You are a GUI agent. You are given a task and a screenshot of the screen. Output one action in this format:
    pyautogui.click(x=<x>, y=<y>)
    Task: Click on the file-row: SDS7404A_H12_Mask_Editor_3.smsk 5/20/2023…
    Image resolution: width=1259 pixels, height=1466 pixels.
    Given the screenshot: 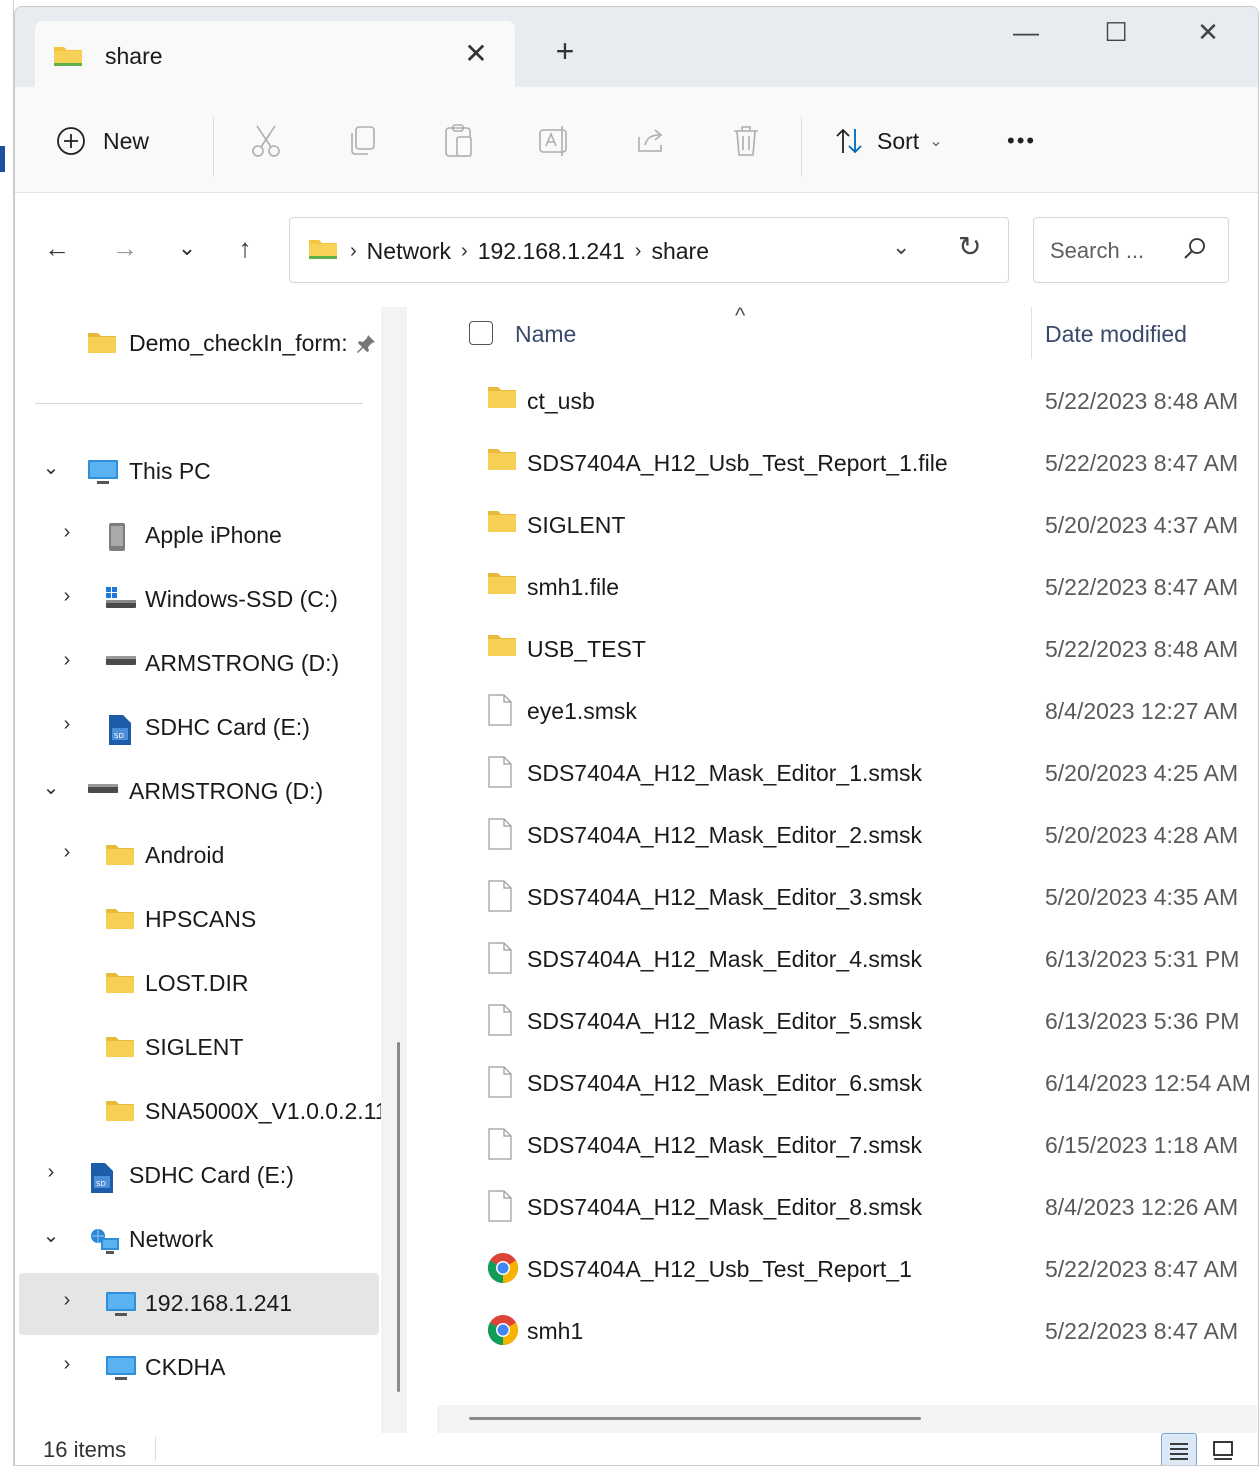 What is the action you would take?
    pyautogui.click(x=832, y=898)
    